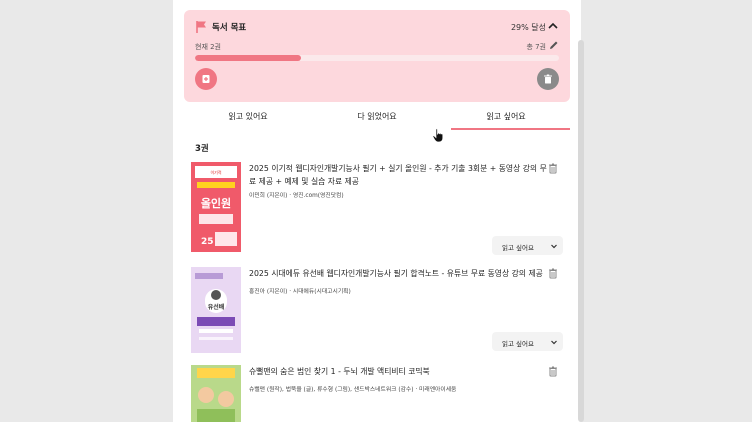 The width and height of the screenshot is (752, 422). Describe the element at coordinates (248, 58) in the screenshot. I see `goal-progress-fill` at that location.